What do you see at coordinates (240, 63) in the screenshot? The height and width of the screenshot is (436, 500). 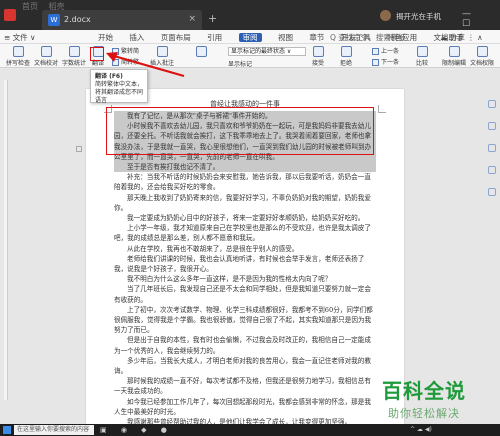 I see `show-markup-button: 显示标记` at bounding box center [240, 63].